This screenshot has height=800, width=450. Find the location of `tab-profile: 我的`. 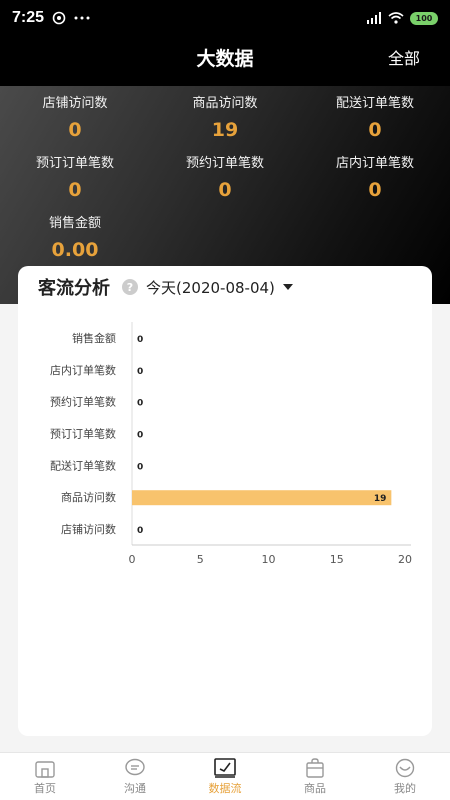

tab-profile: 我的 is located at coordinates (405, 776).